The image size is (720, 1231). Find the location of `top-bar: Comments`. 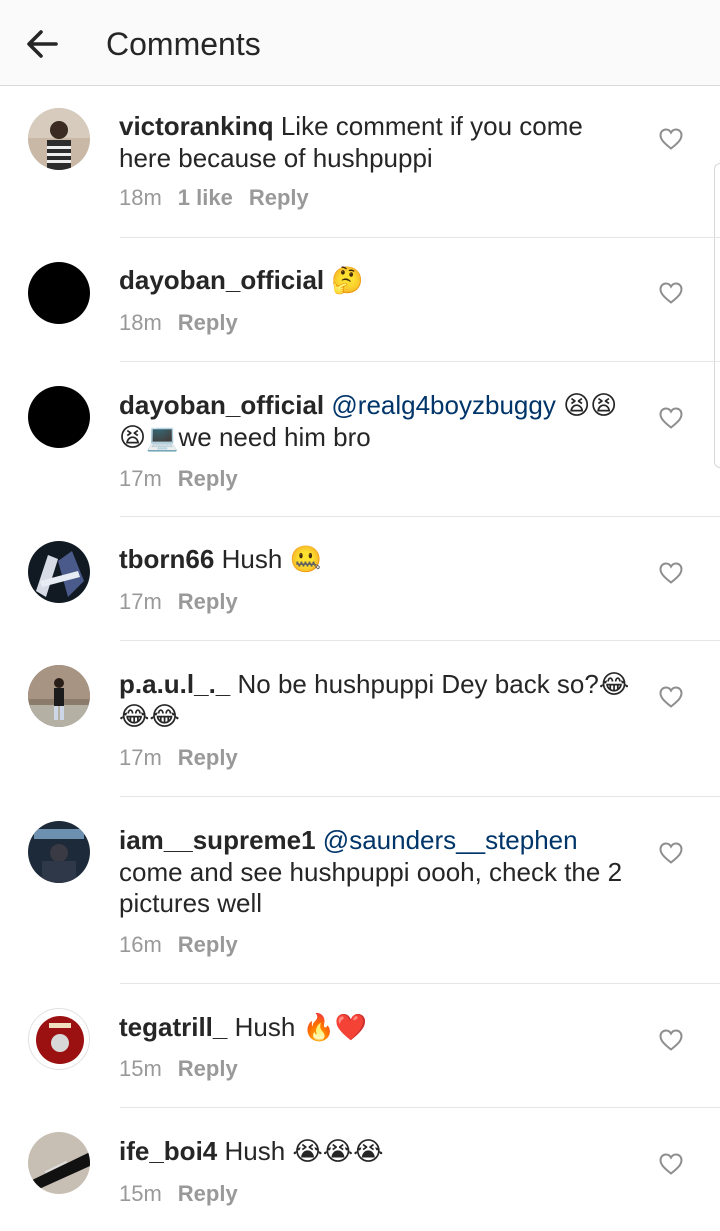

top-bar: Comments is located at coordinates (360, 43).